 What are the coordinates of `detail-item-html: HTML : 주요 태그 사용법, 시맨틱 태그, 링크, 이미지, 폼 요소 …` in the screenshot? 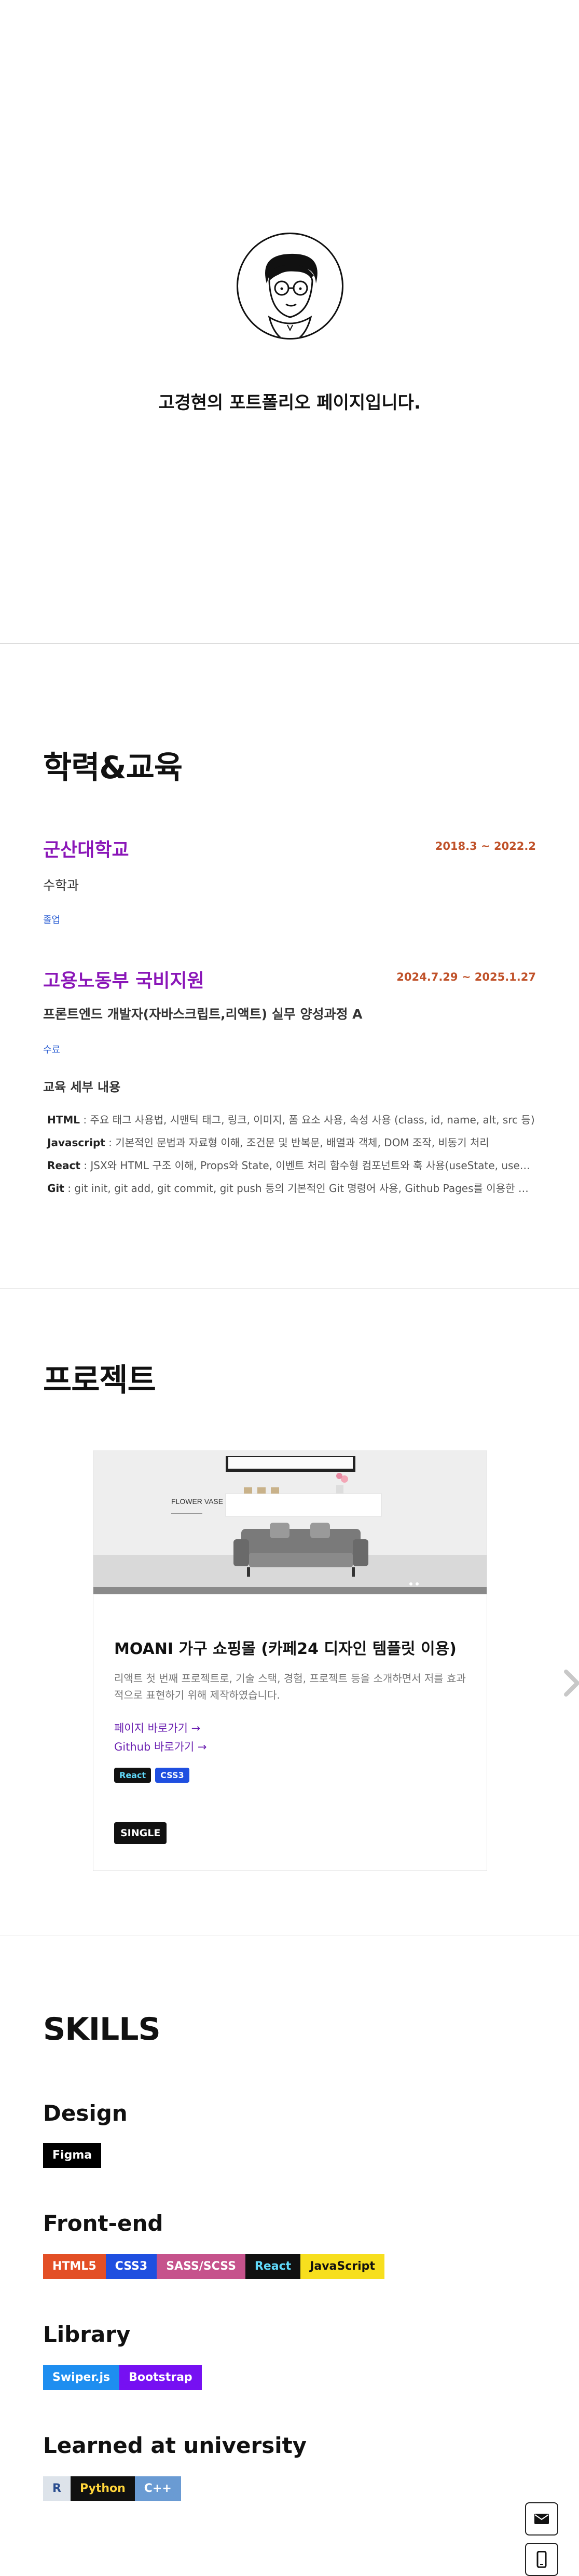 It's located at (289, 1119).